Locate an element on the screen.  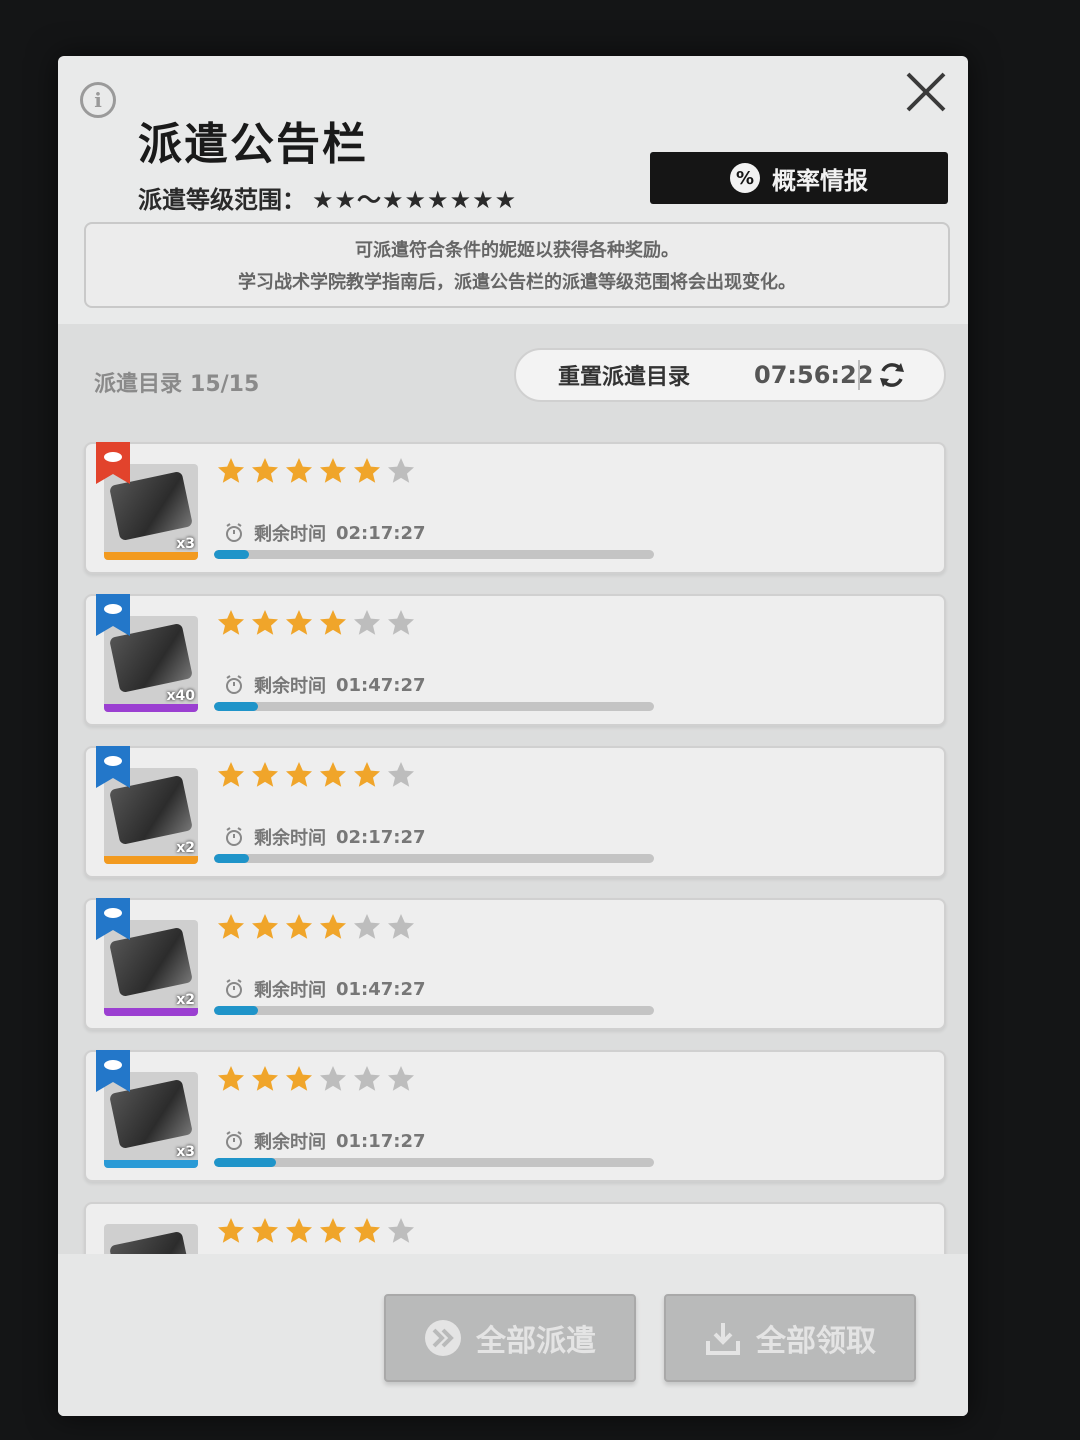
remaining-time-row: 剩余时间 02:17:27 is located at coordinates (325, 533).